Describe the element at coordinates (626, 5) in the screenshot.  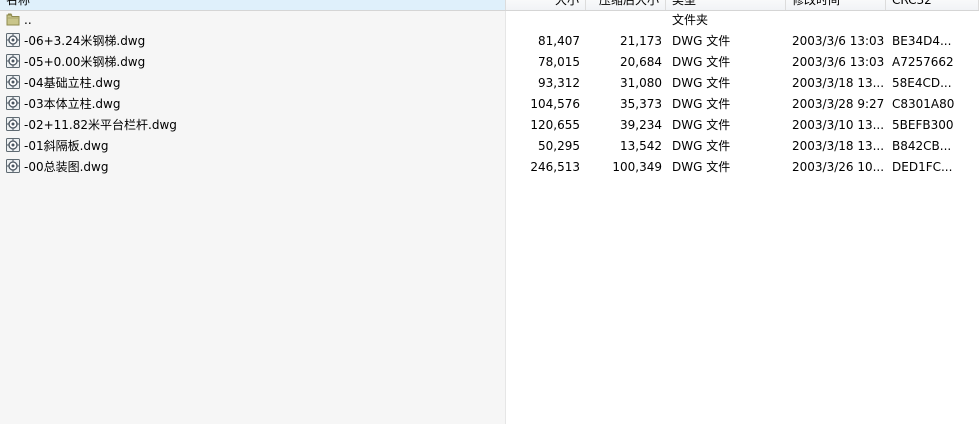
I see `column-header-packed-size: 压缩后大小` at that location.